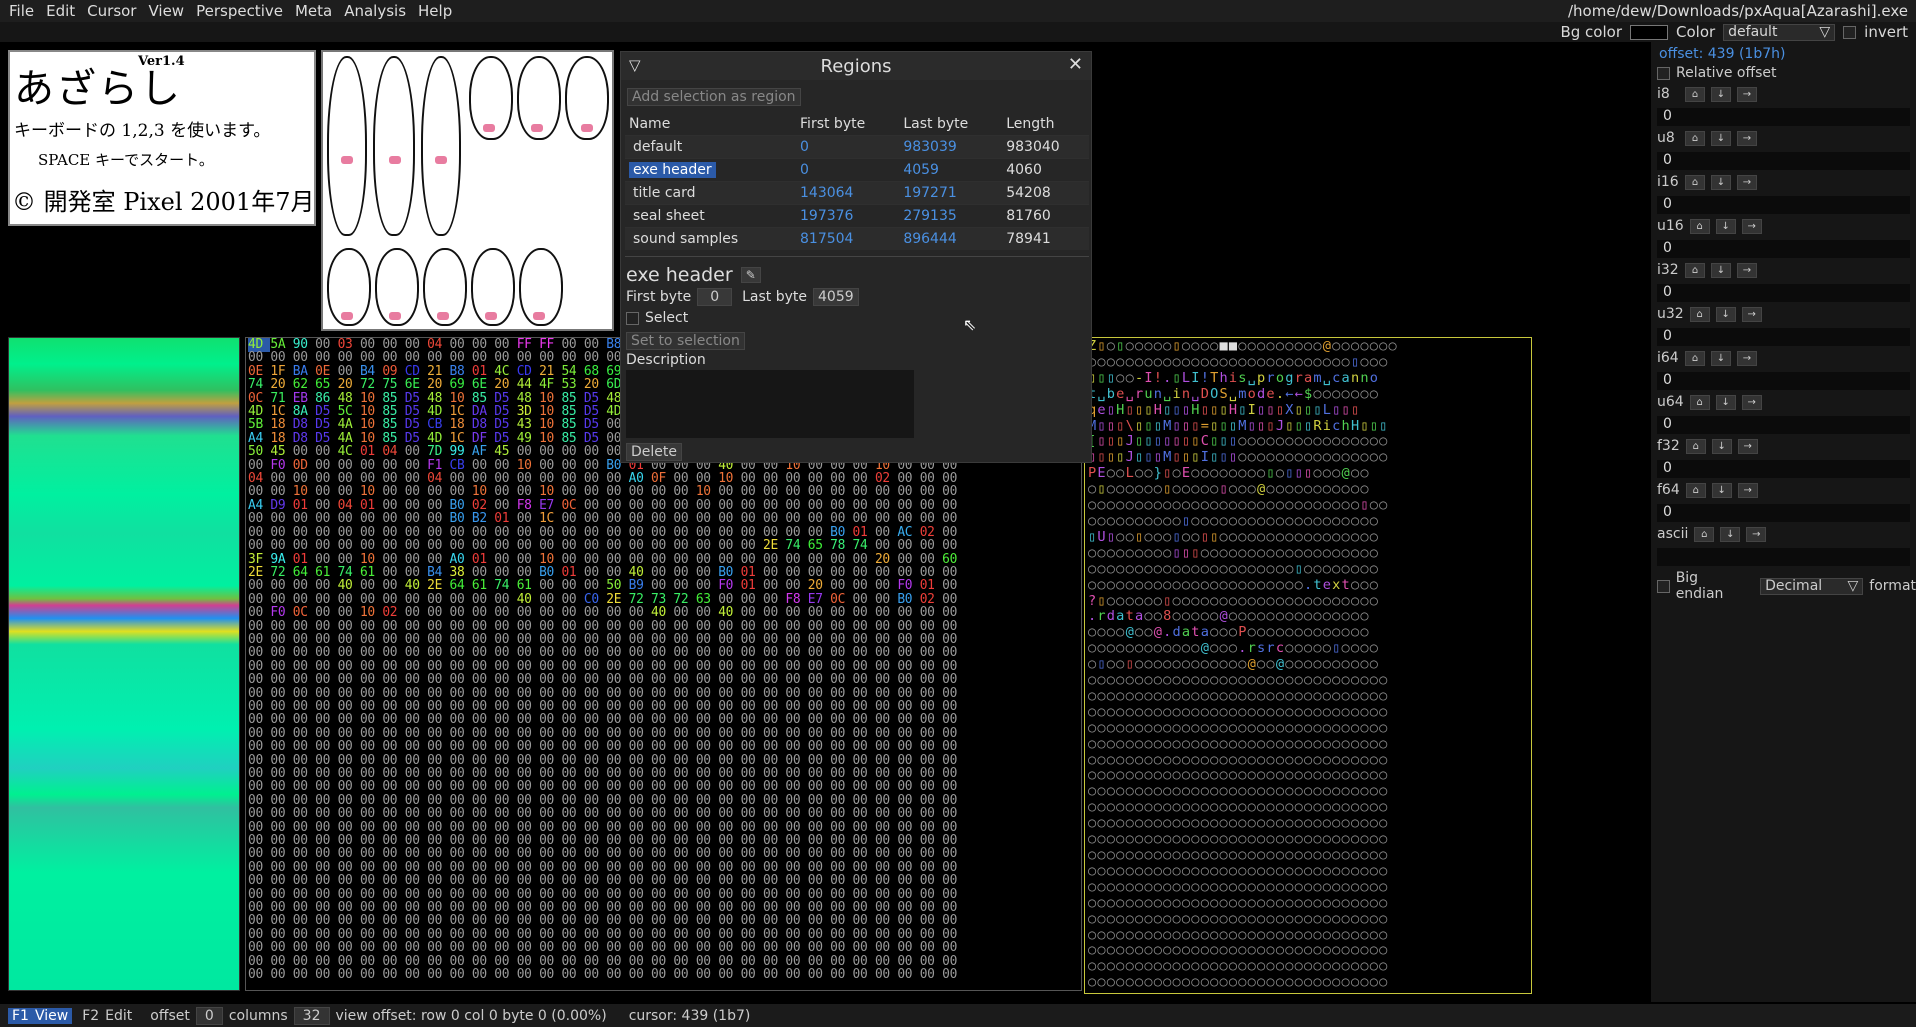  What do you see at coordinates (836, 297) in the screenshot?
I see `last-byte-input: 4059` at bounding box center [836, 297].